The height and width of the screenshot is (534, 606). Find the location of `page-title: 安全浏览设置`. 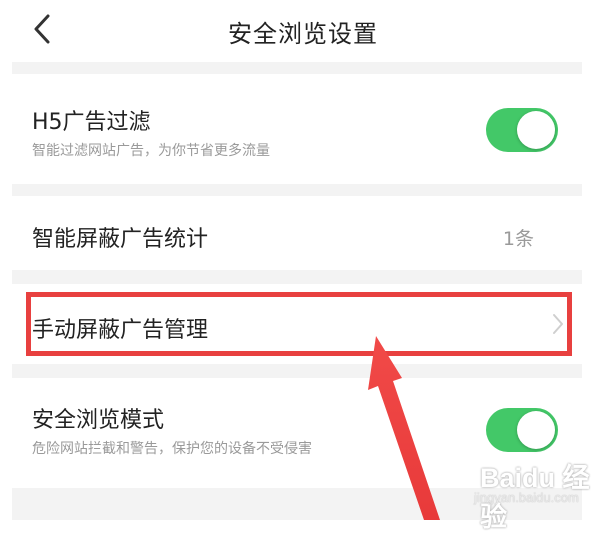

page-title: 安全浏览设置 is located at coordinates (303, 34).